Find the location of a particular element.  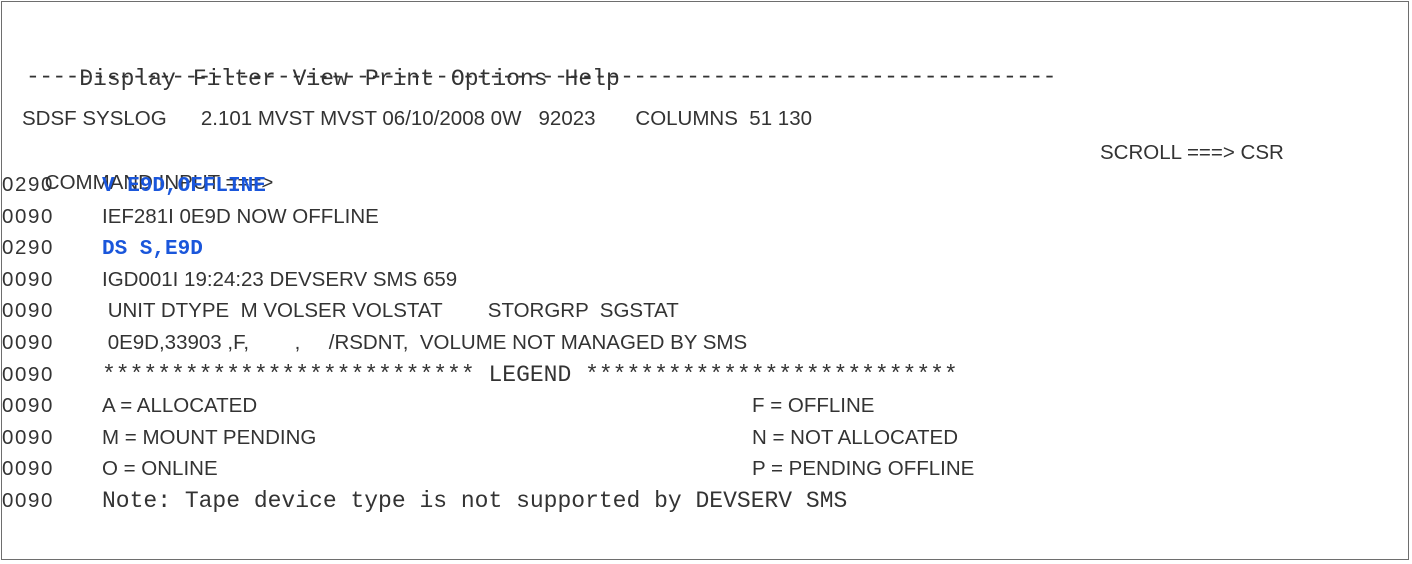

operator-command: DS S,E9D is located at coordinates (152, 250).